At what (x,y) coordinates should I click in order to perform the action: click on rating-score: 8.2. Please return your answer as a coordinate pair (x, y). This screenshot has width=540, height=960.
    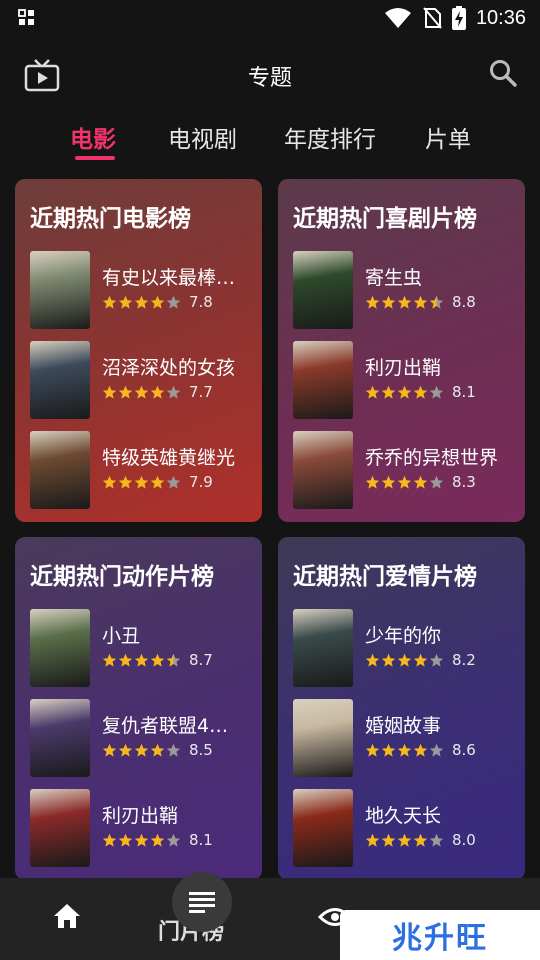
    Looking at the image, I should click on (464, 660).